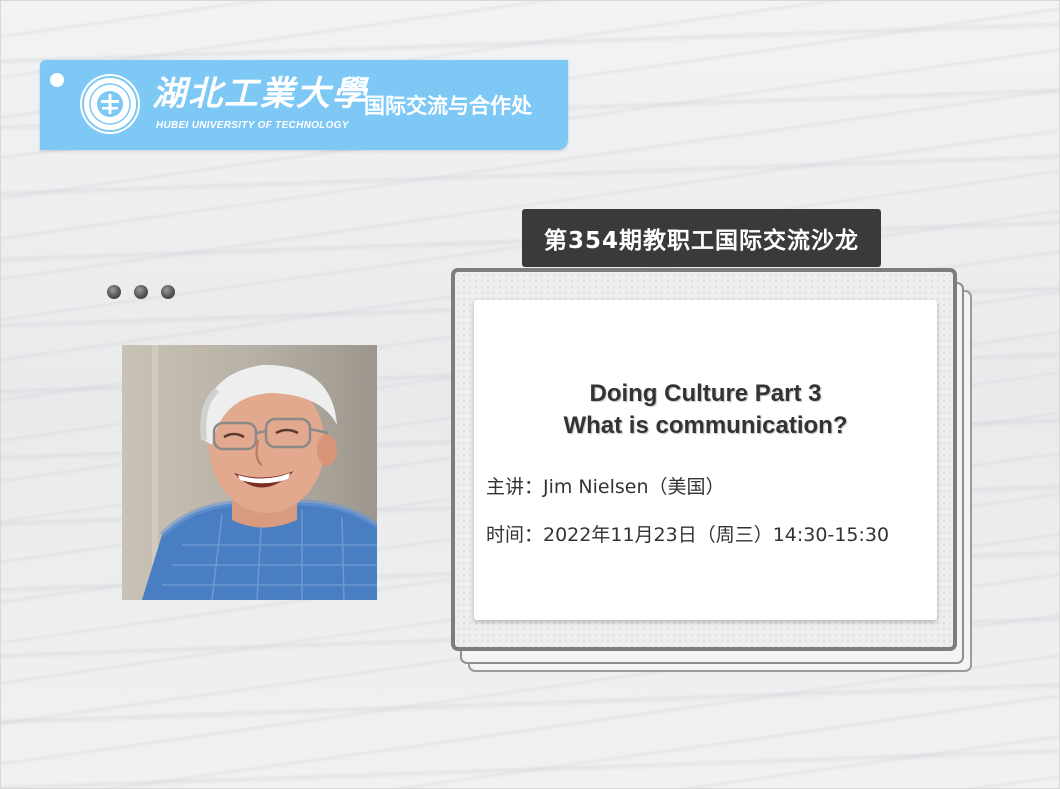 Image resolution: width=1060 pixels, height=789 pixels. I want to click on department-name: 国际交流与合作处, so click(448, 106).